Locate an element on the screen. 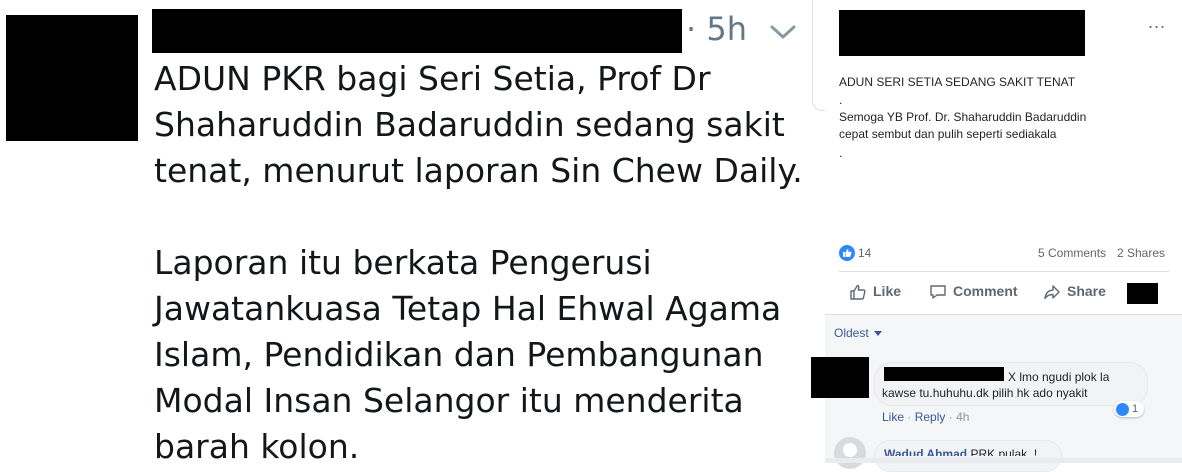 The width and height of the screenshot is (1182, 472). commenter-avatar-redacted is located at coordinates (840, 377).